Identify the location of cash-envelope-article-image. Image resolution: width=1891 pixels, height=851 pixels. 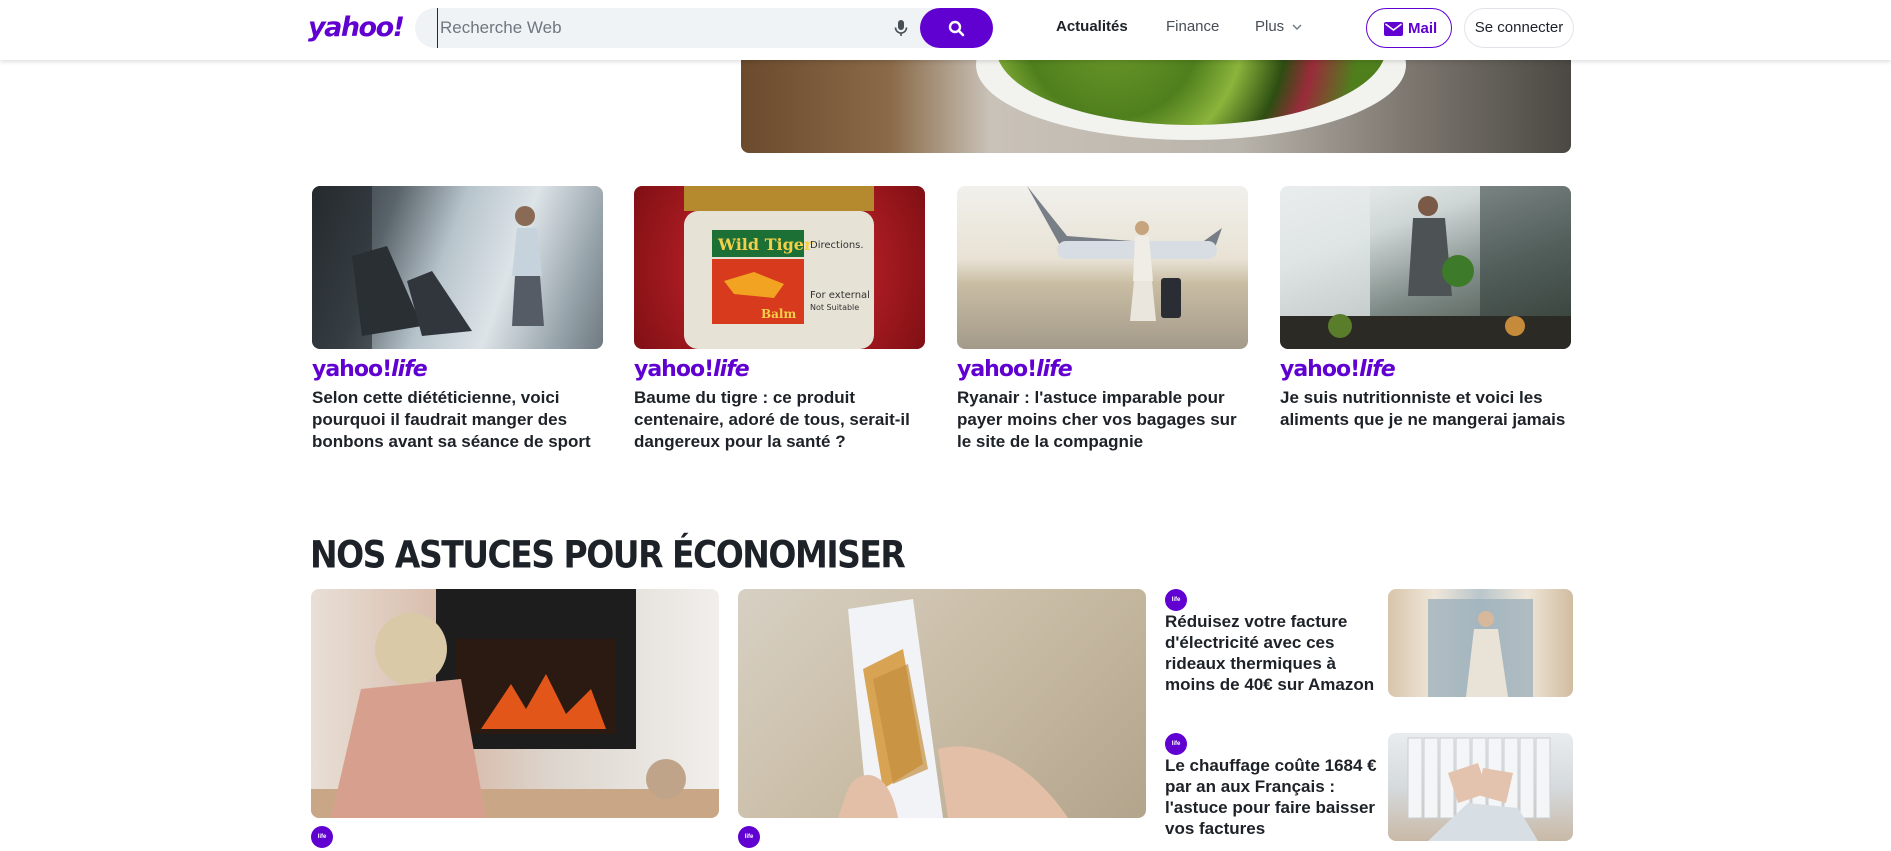
(942, 703).